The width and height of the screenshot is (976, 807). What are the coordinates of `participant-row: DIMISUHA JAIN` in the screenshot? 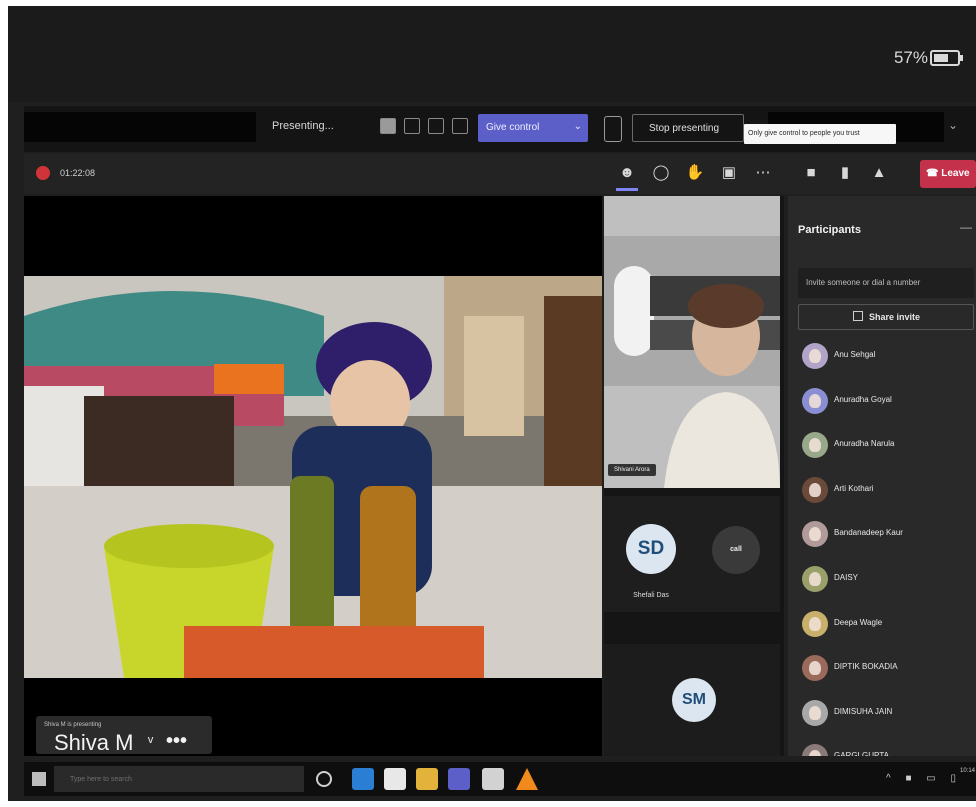 It's located at (887, 713).